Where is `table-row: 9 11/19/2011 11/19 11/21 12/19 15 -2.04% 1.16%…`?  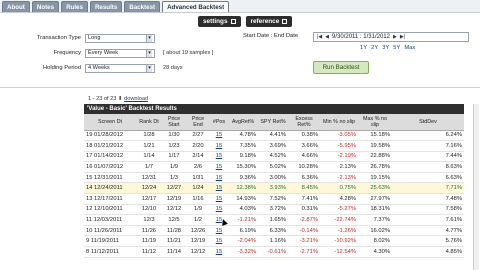
table-row: 9 11/19/2011 11/19 11/21 12/19 15 -2.04% 1.16%… is located at coordinates (274, 241).